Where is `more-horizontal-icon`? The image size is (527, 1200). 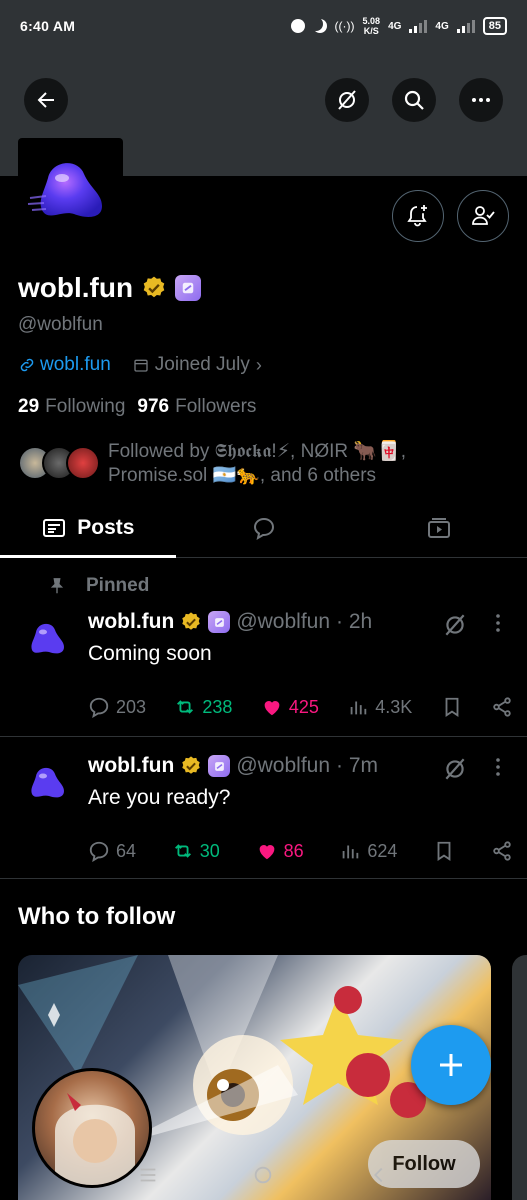 more-horizontal-icon is located at coordinates (481, 100).